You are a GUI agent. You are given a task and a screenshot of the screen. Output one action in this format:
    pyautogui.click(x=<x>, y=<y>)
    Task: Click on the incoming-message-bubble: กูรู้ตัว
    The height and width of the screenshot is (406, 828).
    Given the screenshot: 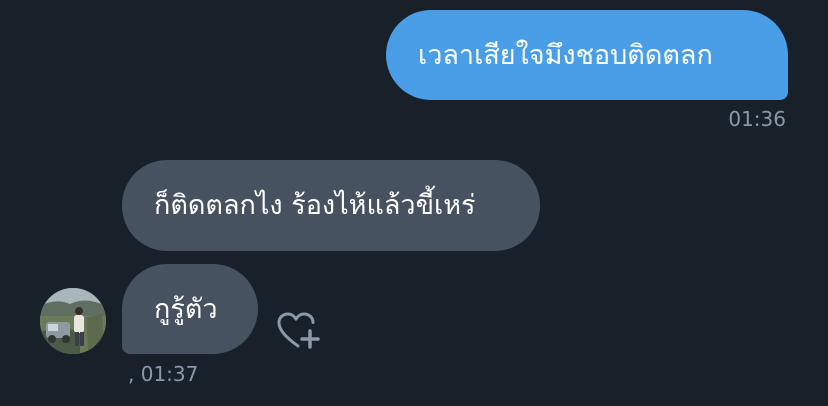 What is the action you would take?
    pyautogui.click(x=190, y=309)
    